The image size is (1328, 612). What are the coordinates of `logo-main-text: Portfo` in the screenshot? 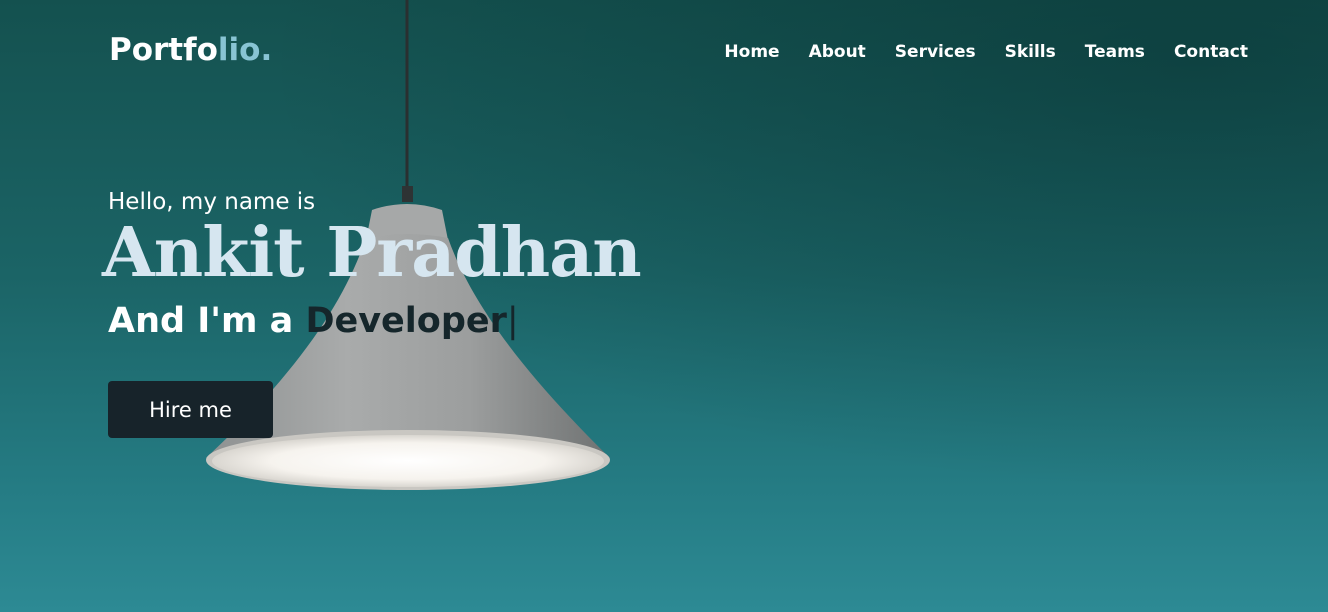 It's located at (163, 50).